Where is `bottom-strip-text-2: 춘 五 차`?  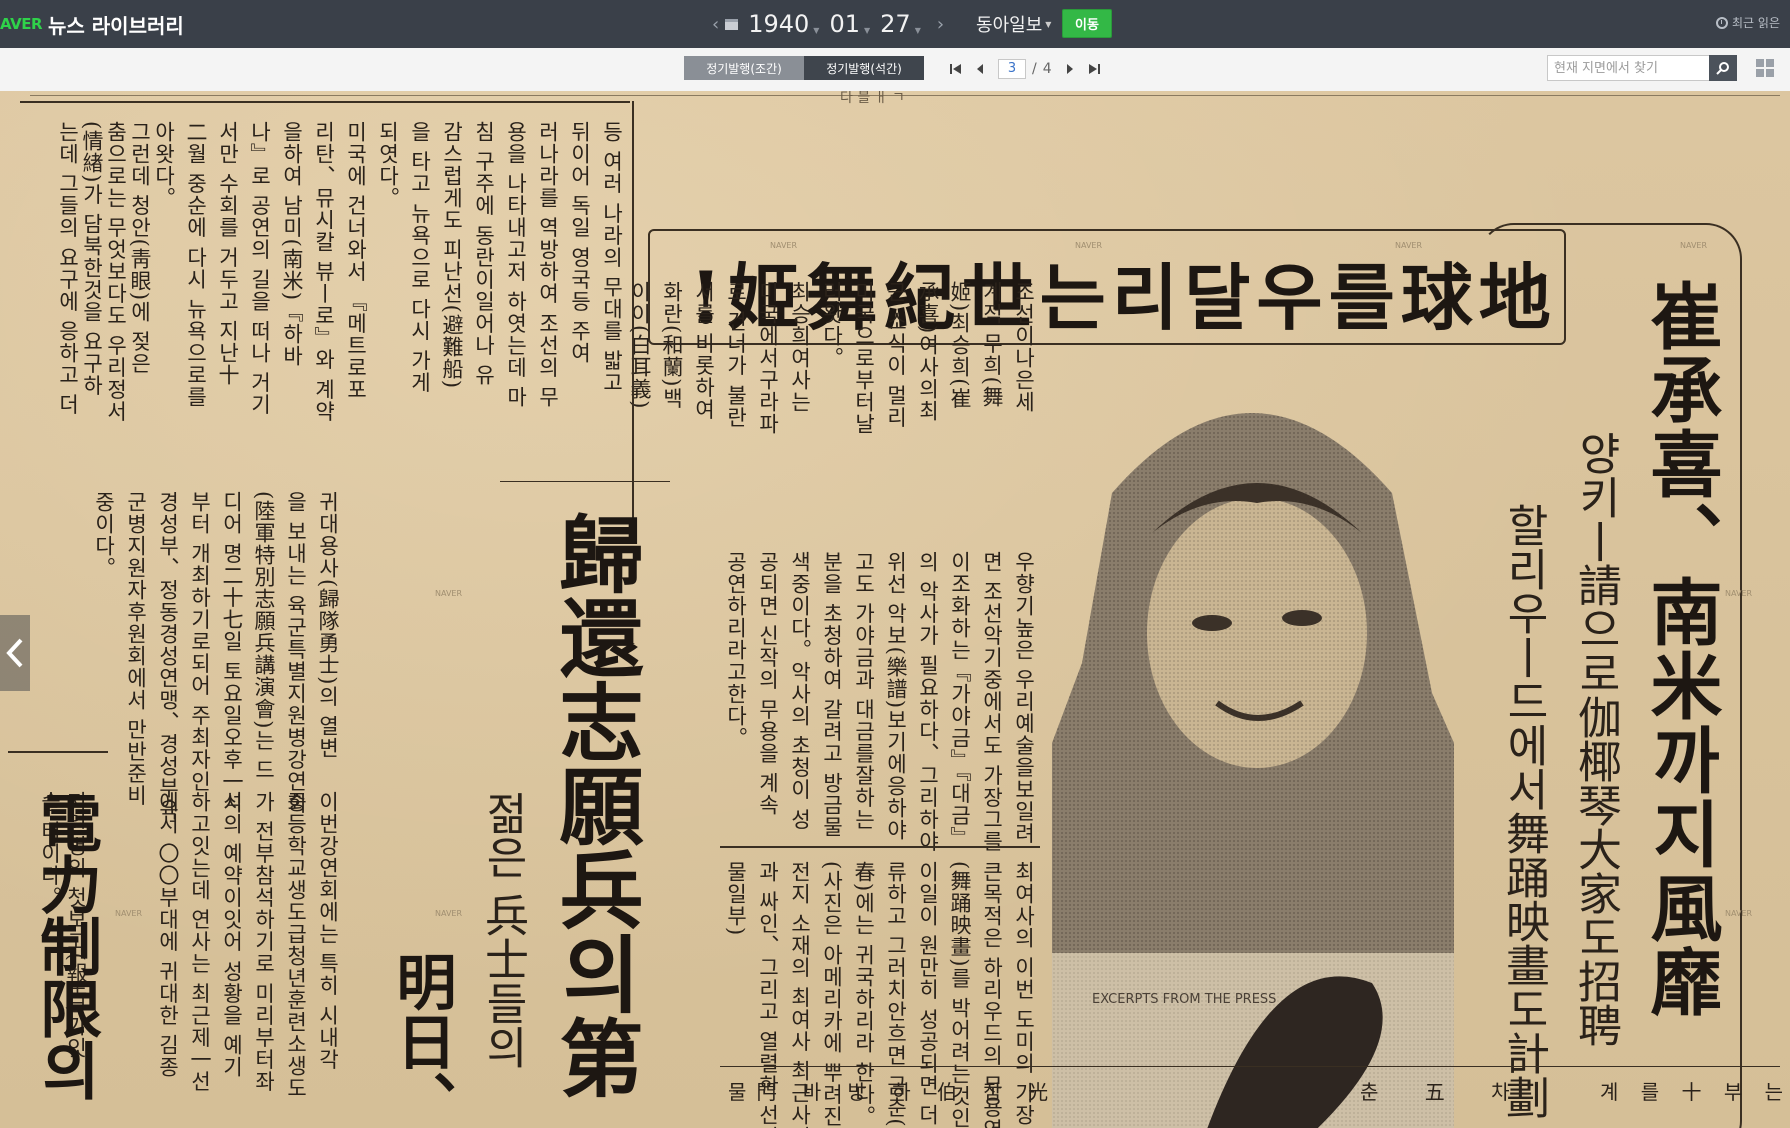
bottom-strip-text-2: 춘 五 차 is located at coordinates (1445, 1092).